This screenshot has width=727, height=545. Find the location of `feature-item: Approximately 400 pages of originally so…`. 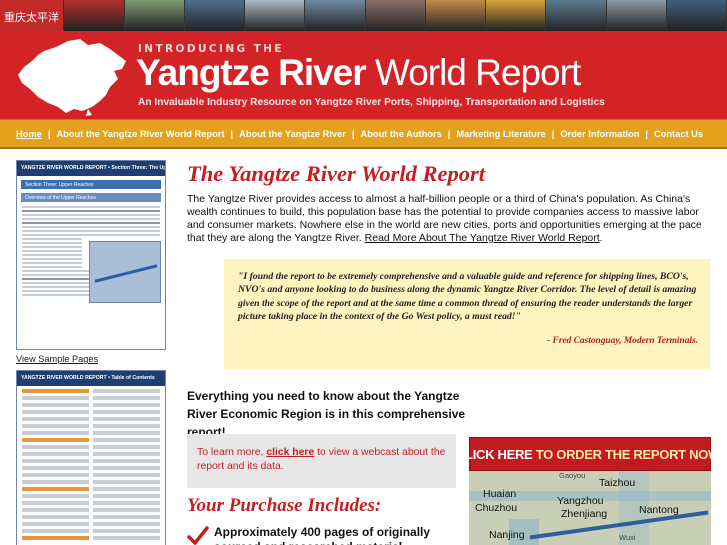

feature-item: Approximately 400 pages of originally so… is located at coordinates (322, 533).